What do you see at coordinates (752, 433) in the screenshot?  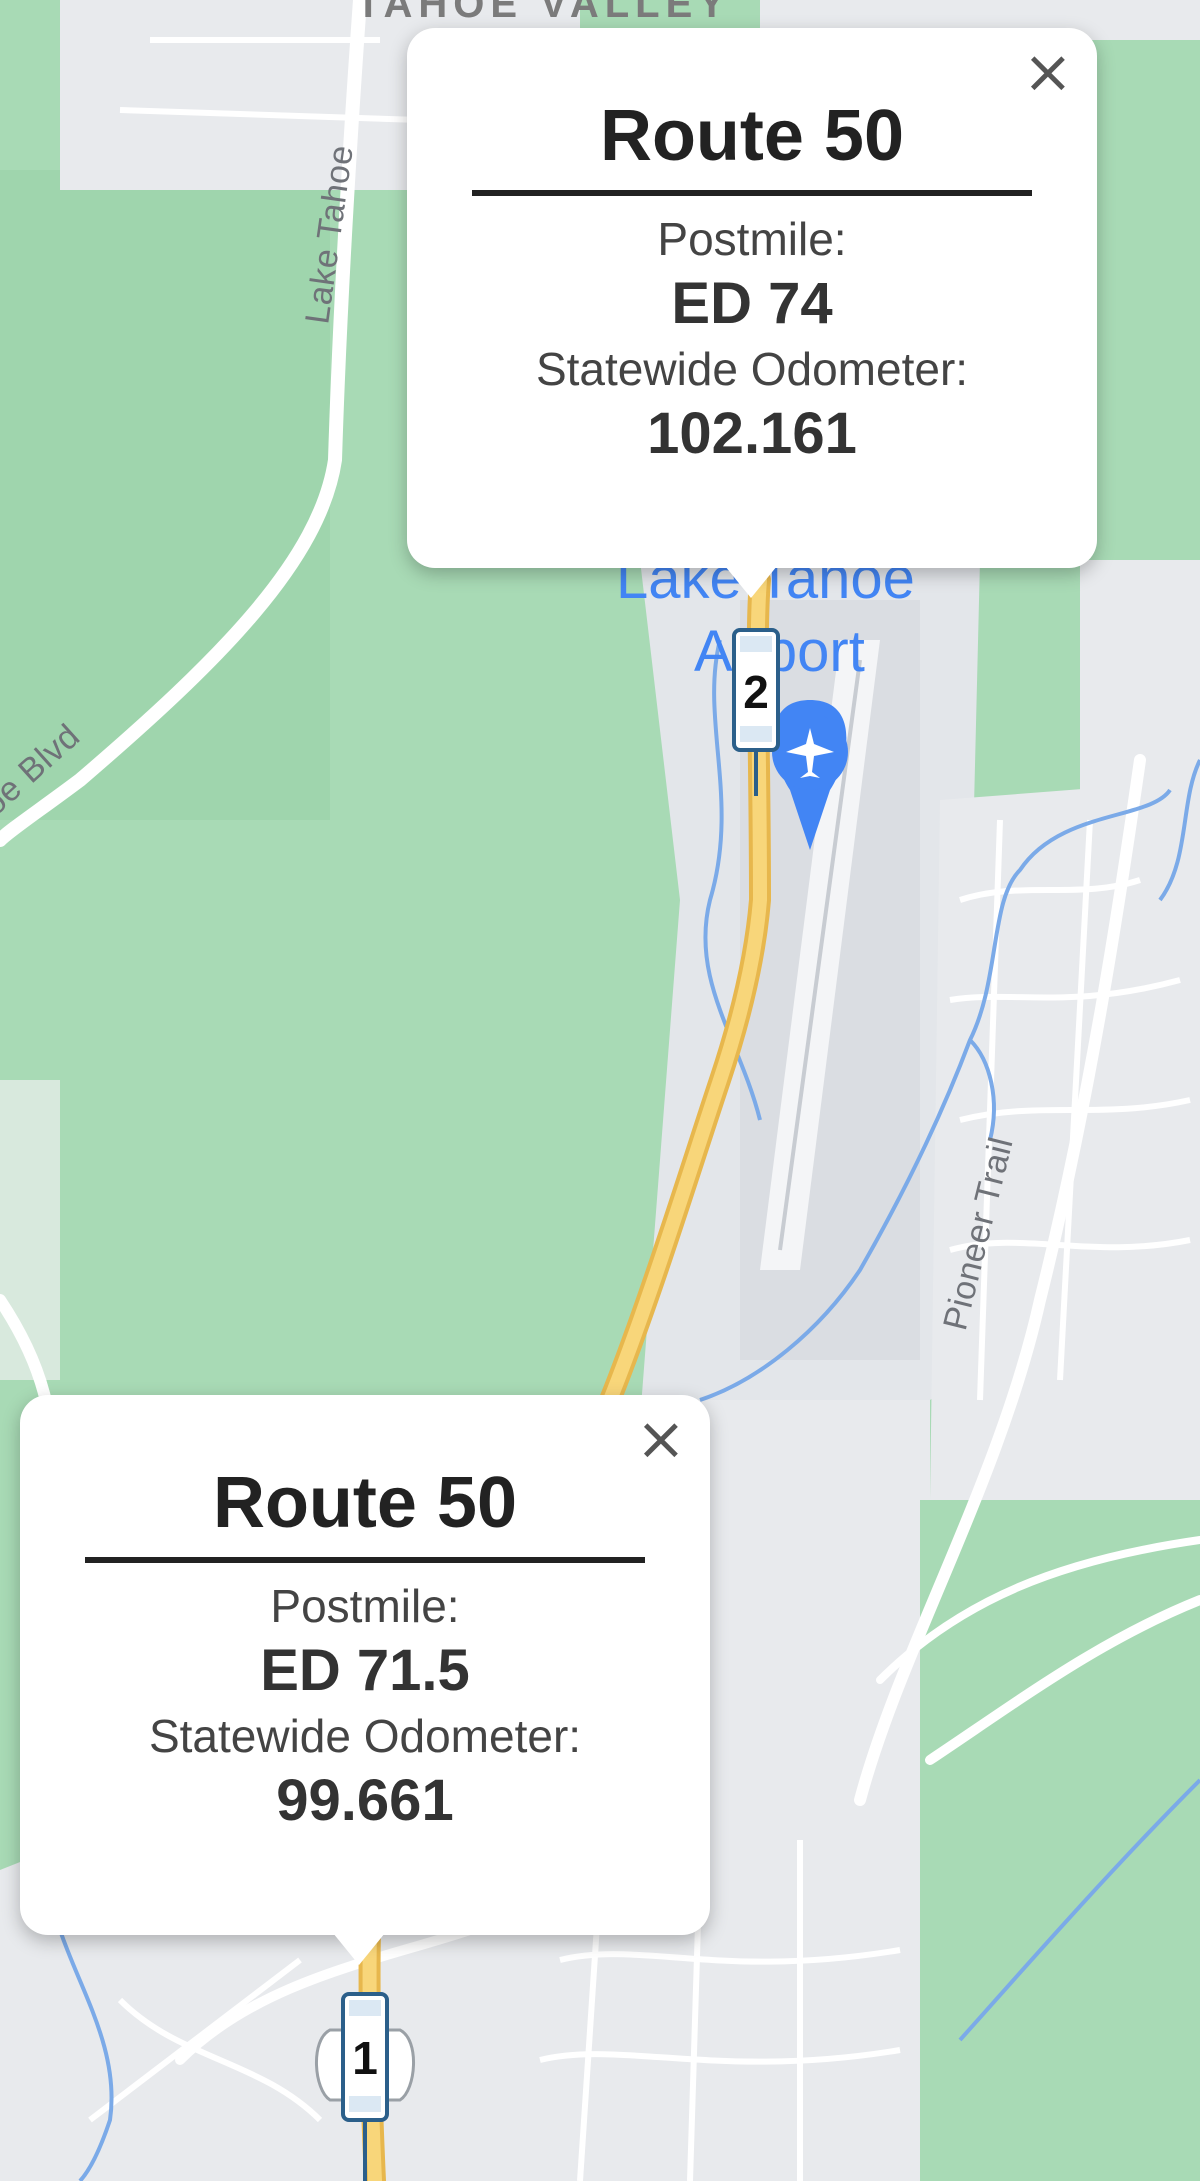 I see `odometer-value: 102.161` at bounding box center [752, 433].